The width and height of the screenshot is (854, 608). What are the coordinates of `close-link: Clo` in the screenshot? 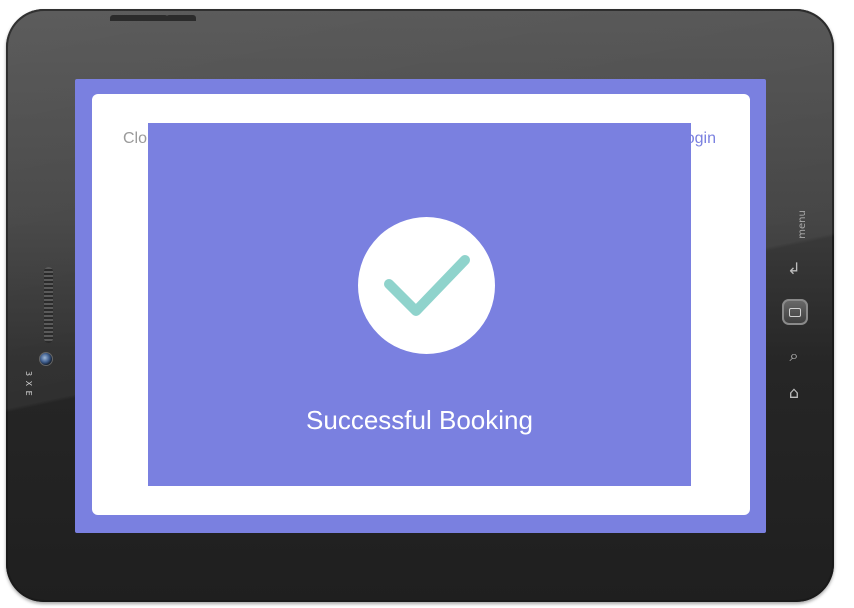 It's located at (135, 139).